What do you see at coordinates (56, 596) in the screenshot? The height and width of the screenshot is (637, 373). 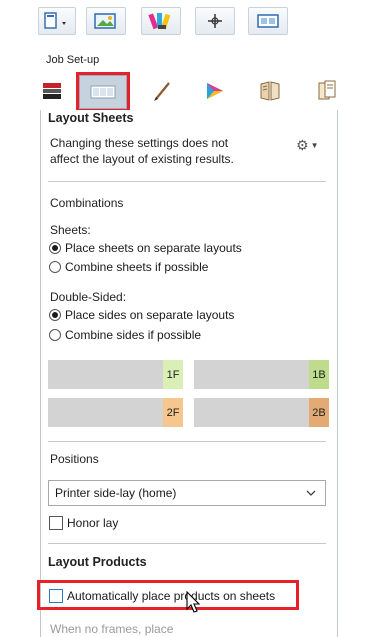 I see `auto-place-checkbox` at bounding box center [56, 596].